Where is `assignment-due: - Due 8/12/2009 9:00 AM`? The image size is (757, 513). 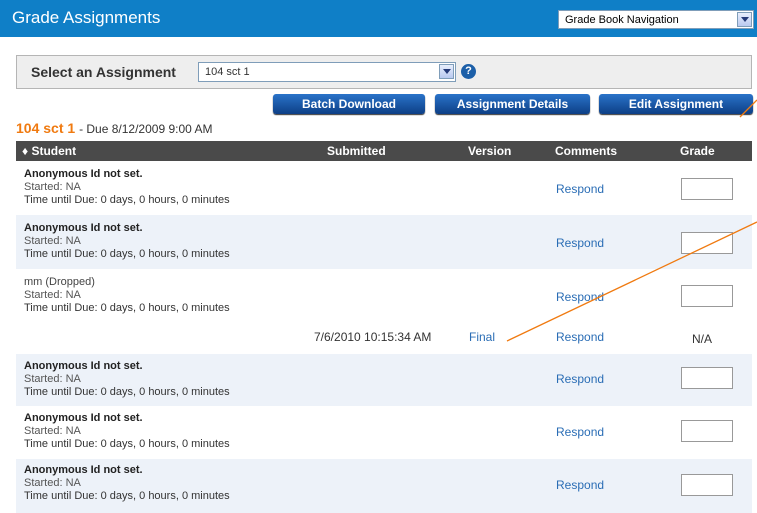
assignment-due: - Due 8/12/2009 9:00 AM is located at coordinates (146, 129).